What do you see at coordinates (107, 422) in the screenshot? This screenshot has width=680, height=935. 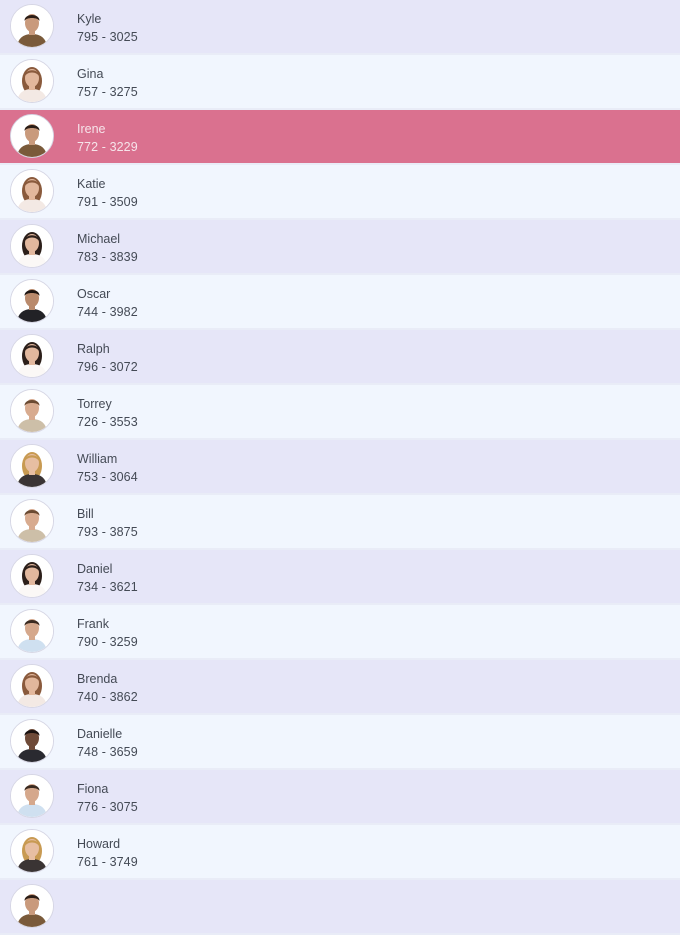 I see `contact-phone: 726 - 3553` at bounding box center [107, 422].